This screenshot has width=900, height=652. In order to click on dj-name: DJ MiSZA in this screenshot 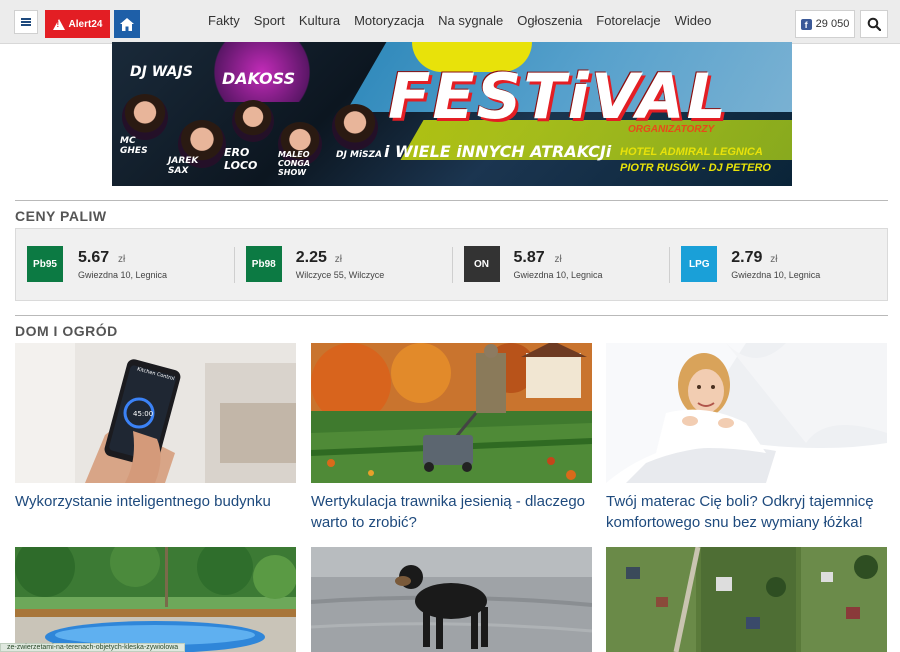, I will do `click(359, 155)`.